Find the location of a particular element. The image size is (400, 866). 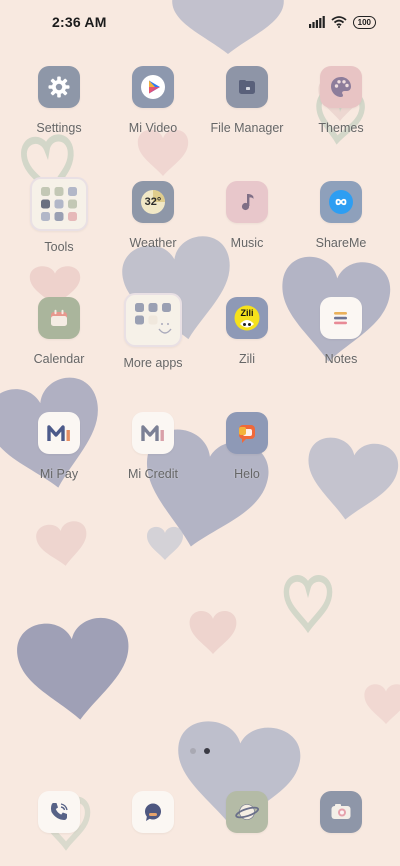

dock-messages is located at coordinates (153, 812).